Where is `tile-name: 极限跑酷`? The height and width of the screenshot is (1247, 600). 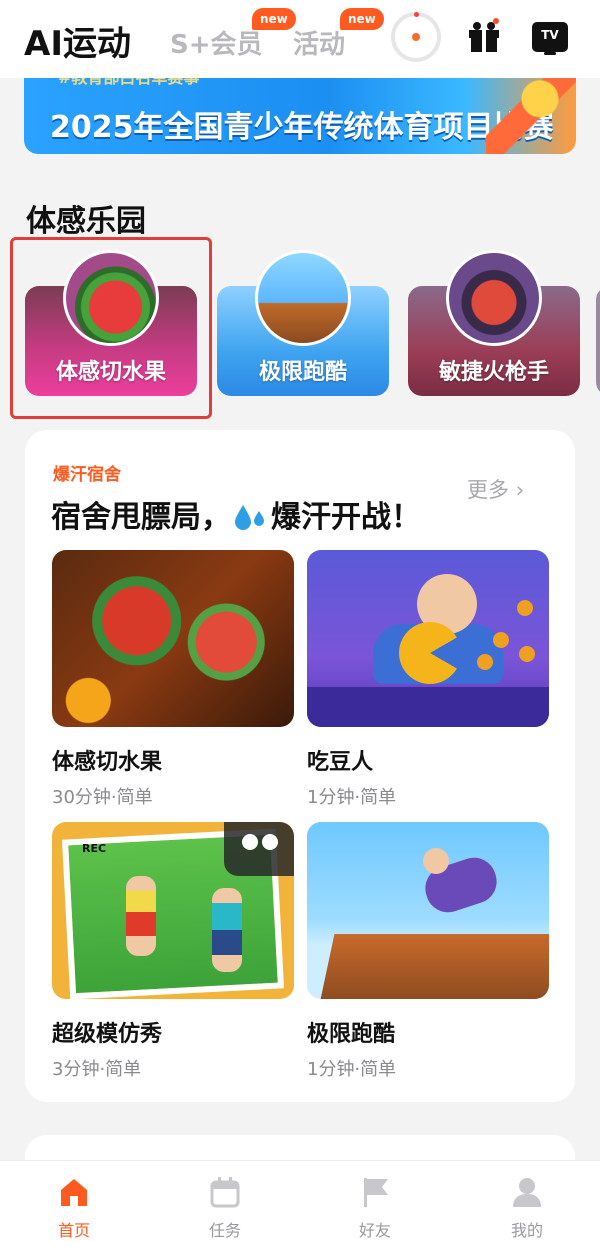 tile-name: 极限跑酷 is located at coordinates (351, 1034).